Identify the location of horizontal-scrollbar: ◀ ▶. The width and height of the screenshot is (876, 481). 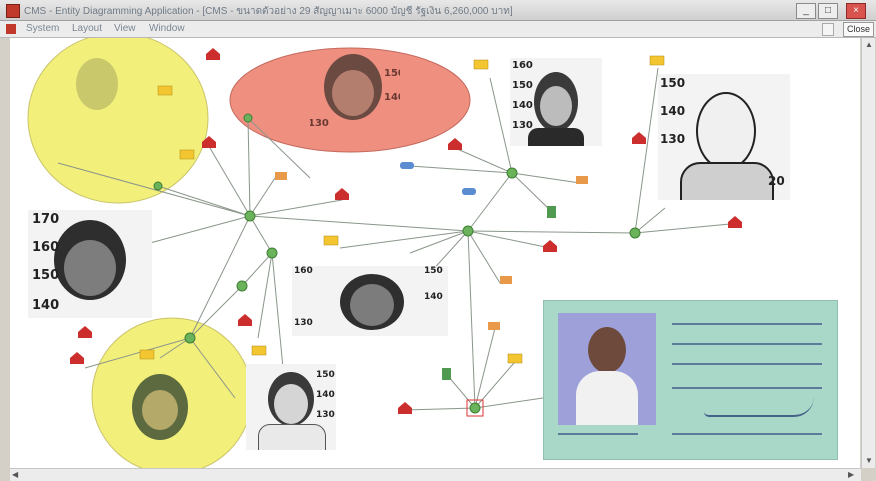
(435, 474).